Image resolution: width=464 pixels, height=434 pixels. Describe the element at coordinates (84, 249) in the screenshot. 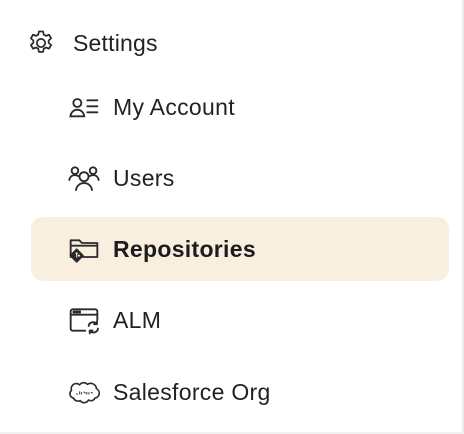

I see `repository-icon` at that location.